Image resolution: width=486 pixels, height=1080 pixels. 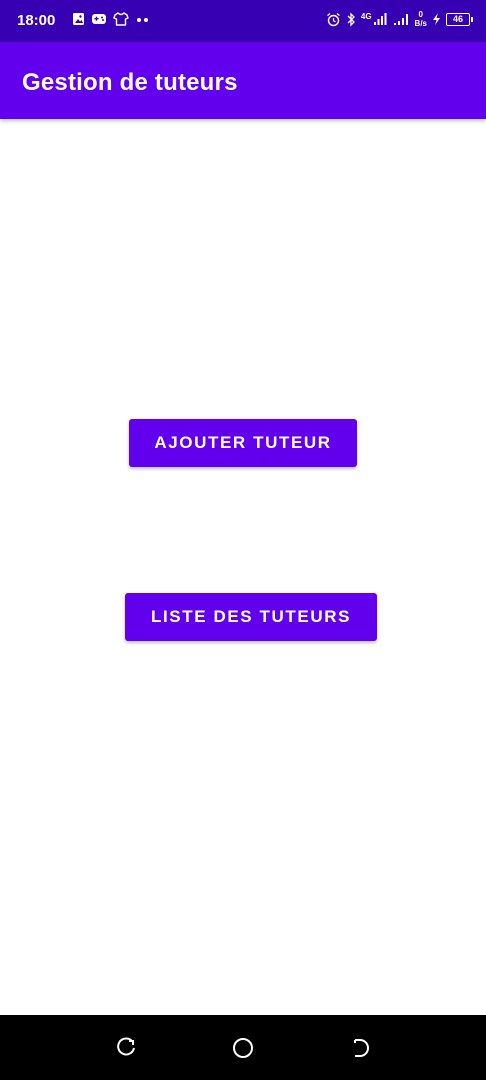 I want to click on status-bar: 18:00 4G 0 B/s 46, so click(x=243, y=21).